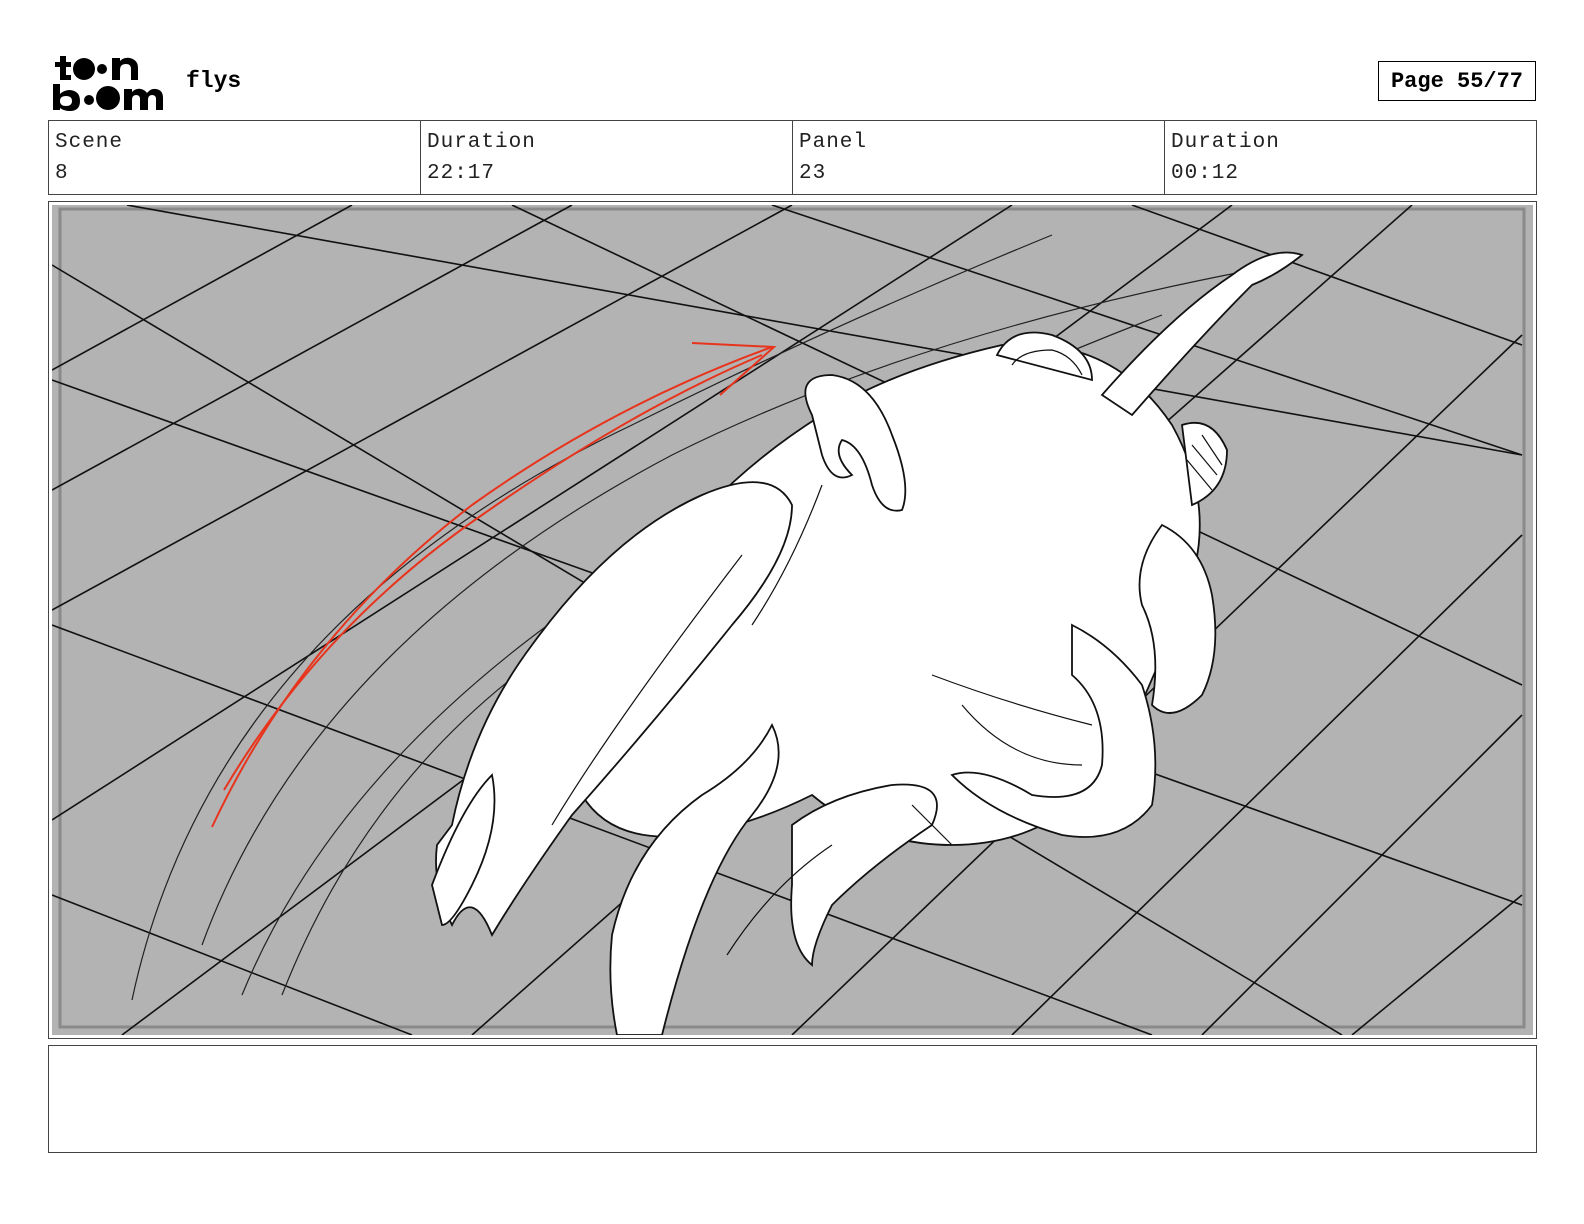  Describe the element at coordinates (235, 157) in the screenshot. I see `scene-cell: Scene 8` at that location.